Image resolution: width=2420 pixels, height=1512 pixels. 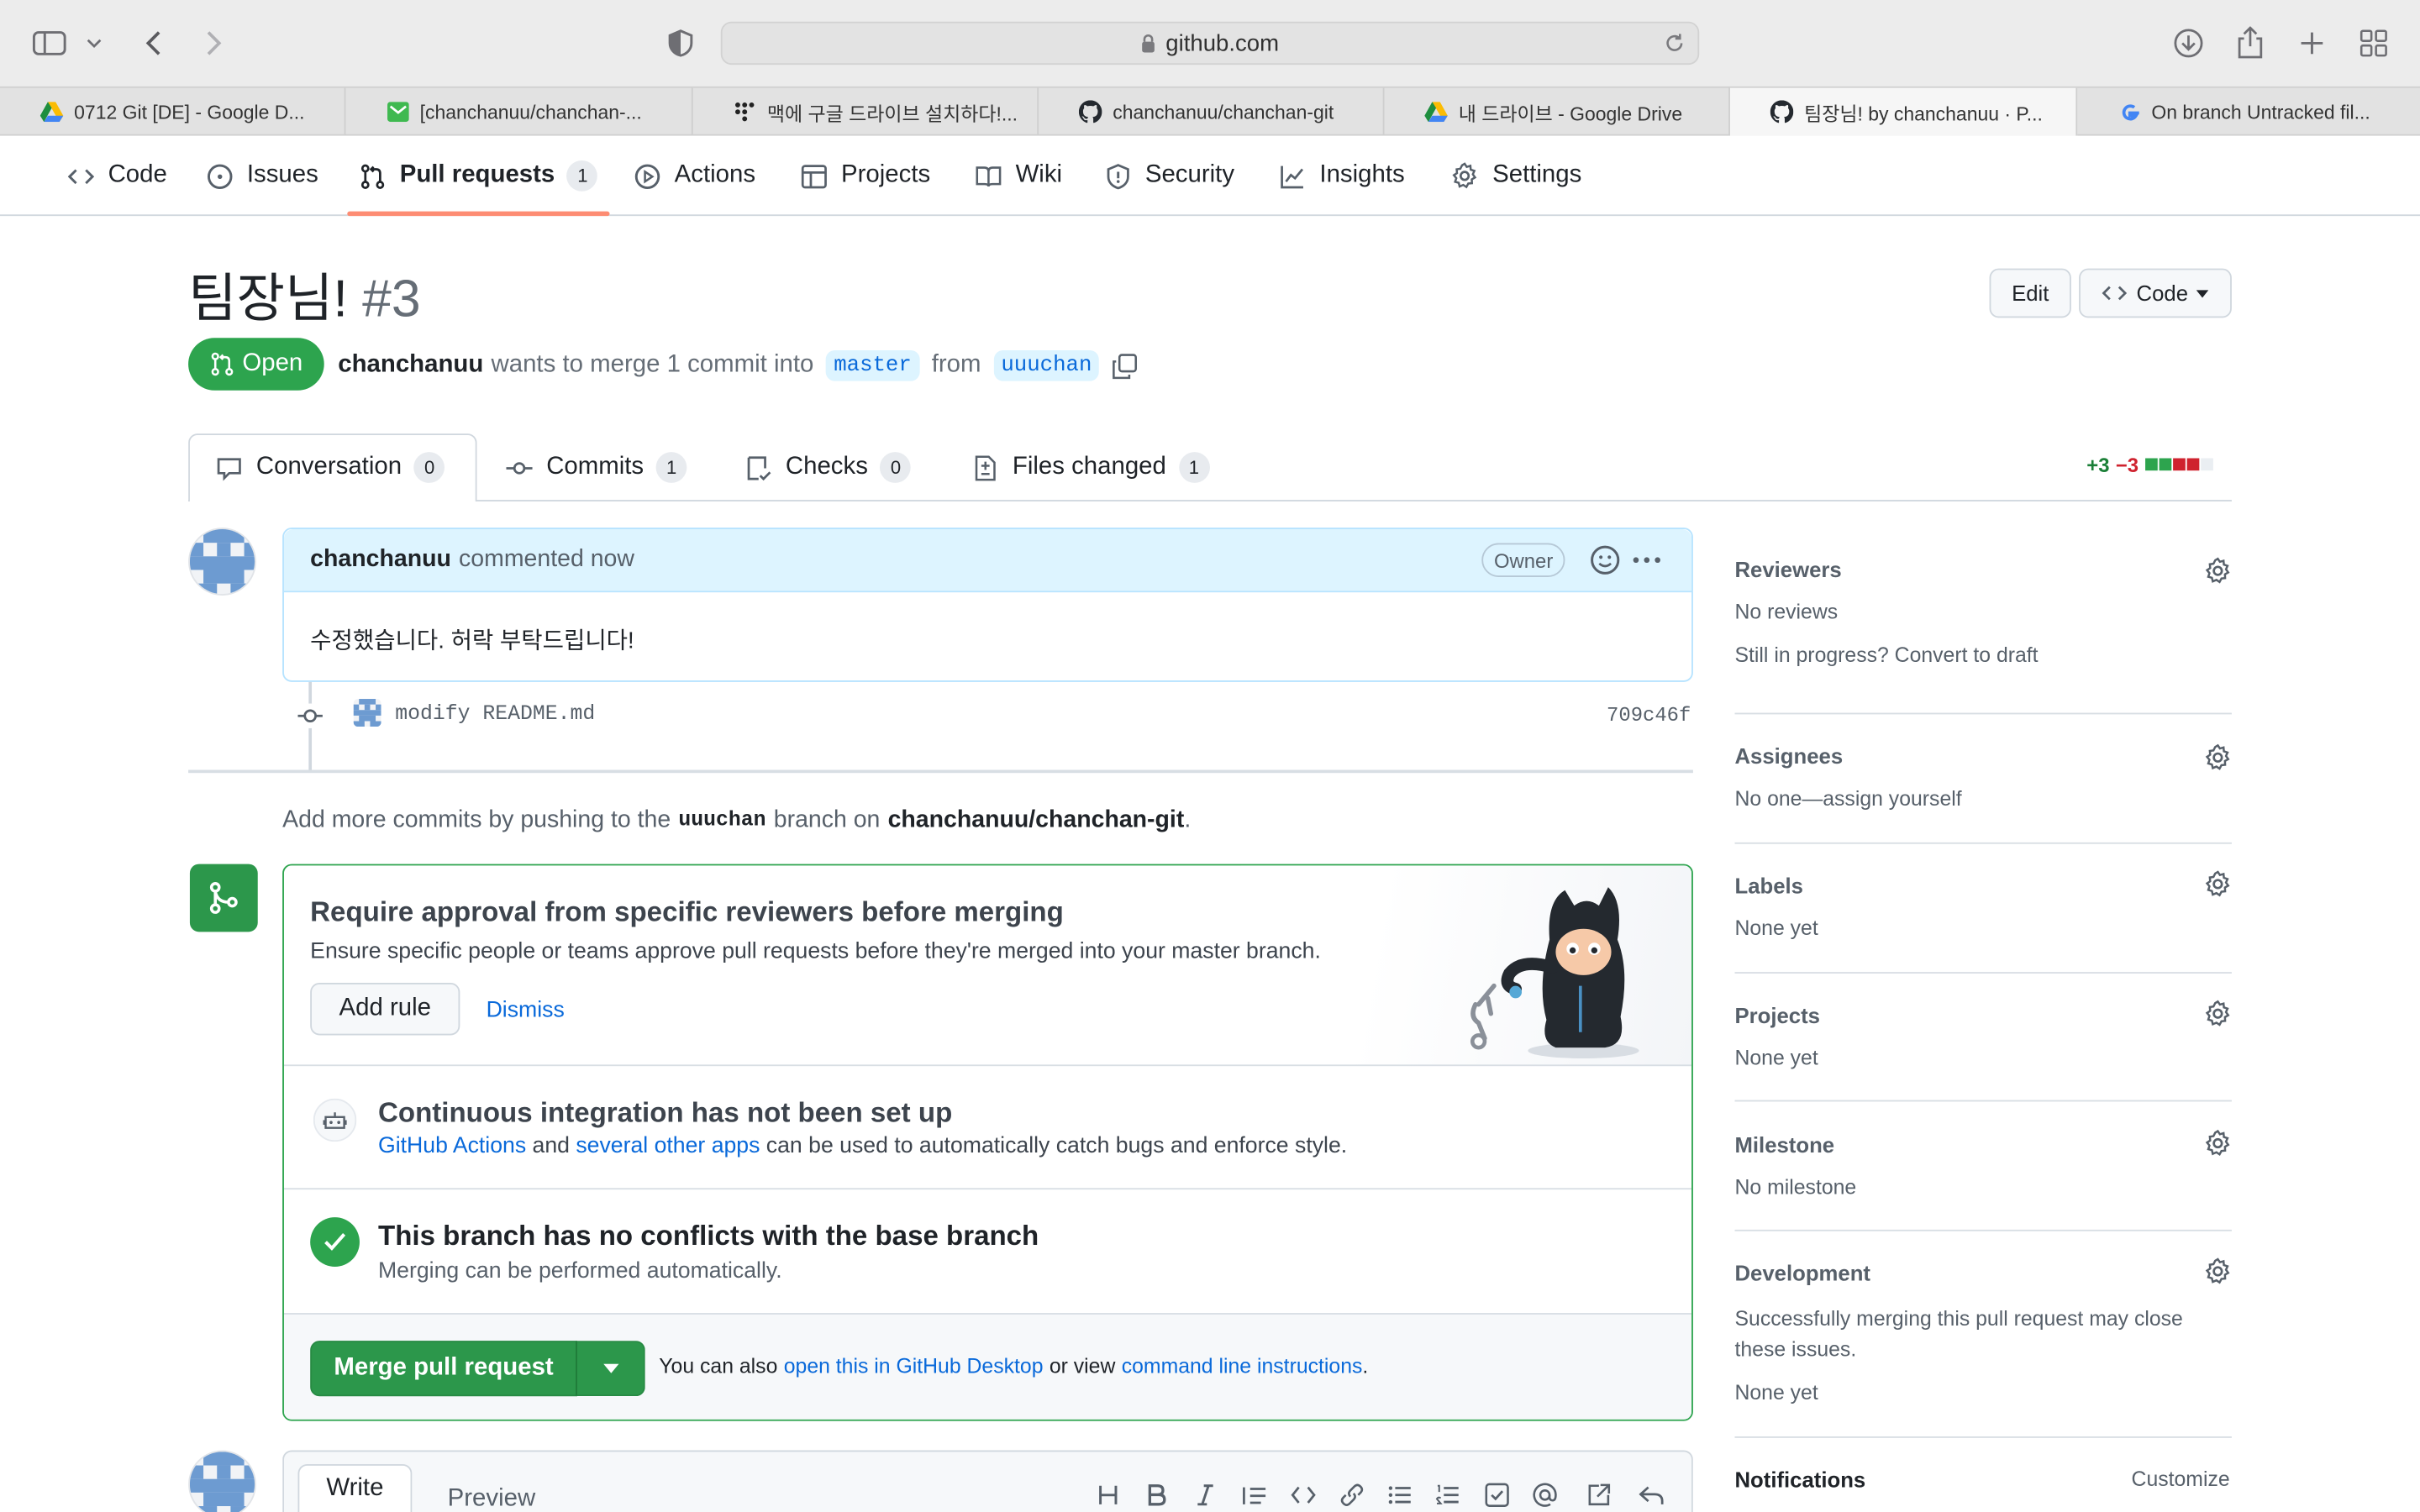 I want to click on labels-heading: Labels, so click(x=1768, y=886).